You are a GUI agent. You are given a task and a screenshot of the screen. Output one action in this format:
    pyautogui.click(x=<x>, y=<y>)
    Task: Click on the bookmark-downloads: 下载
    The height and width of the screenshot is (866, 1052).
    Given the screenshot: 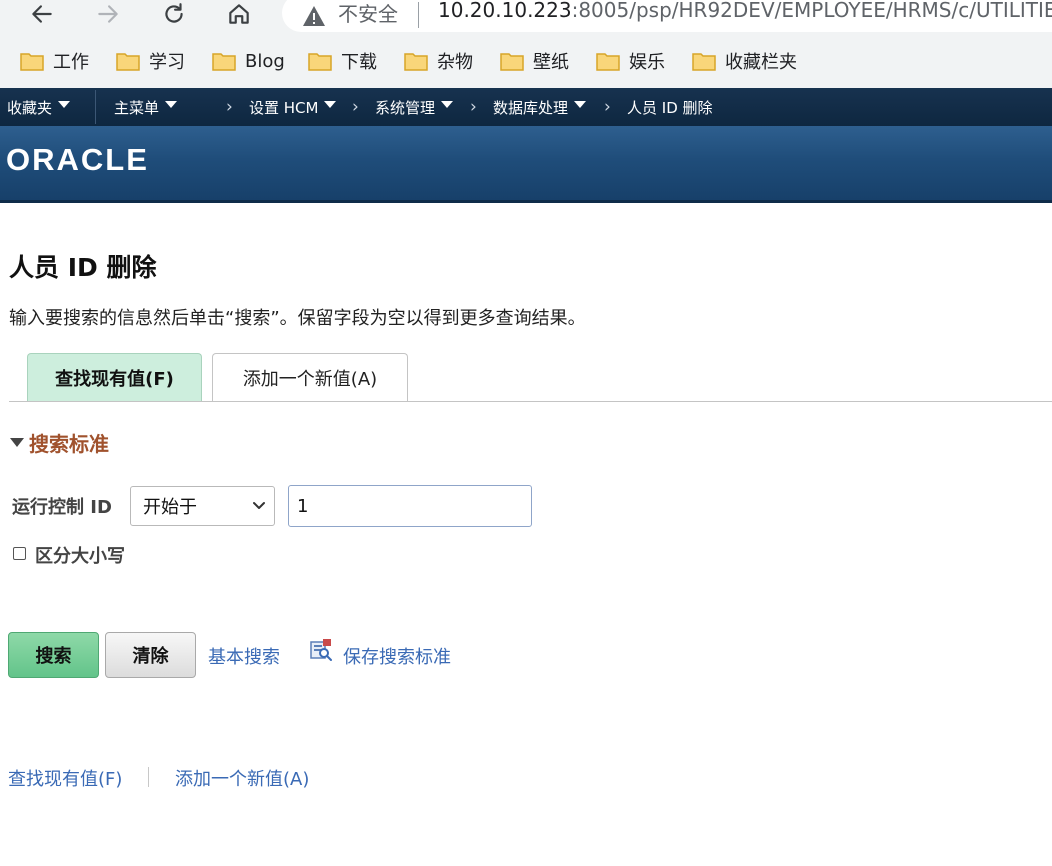 What is the action you would take?
    pyautogui.click(x=342, y=61)
    